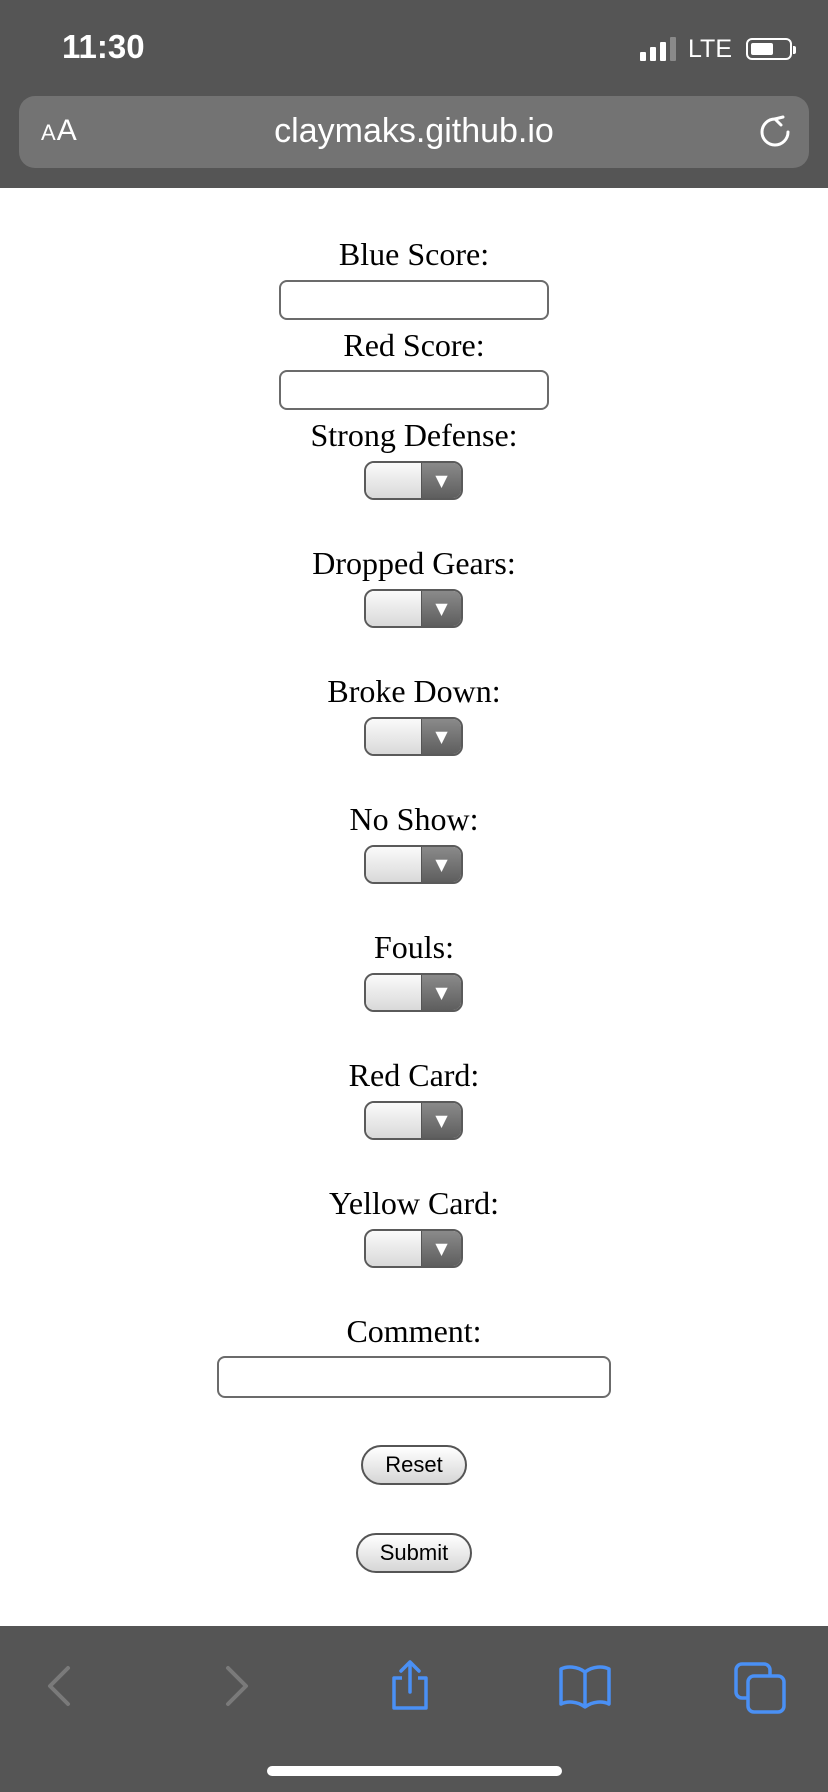 The height and width of the screenshot is (1792, 828). What do you see at coordinates (414, 1377) in the screenshot?
I see `comment-input` at bounding box center [414, 1377].